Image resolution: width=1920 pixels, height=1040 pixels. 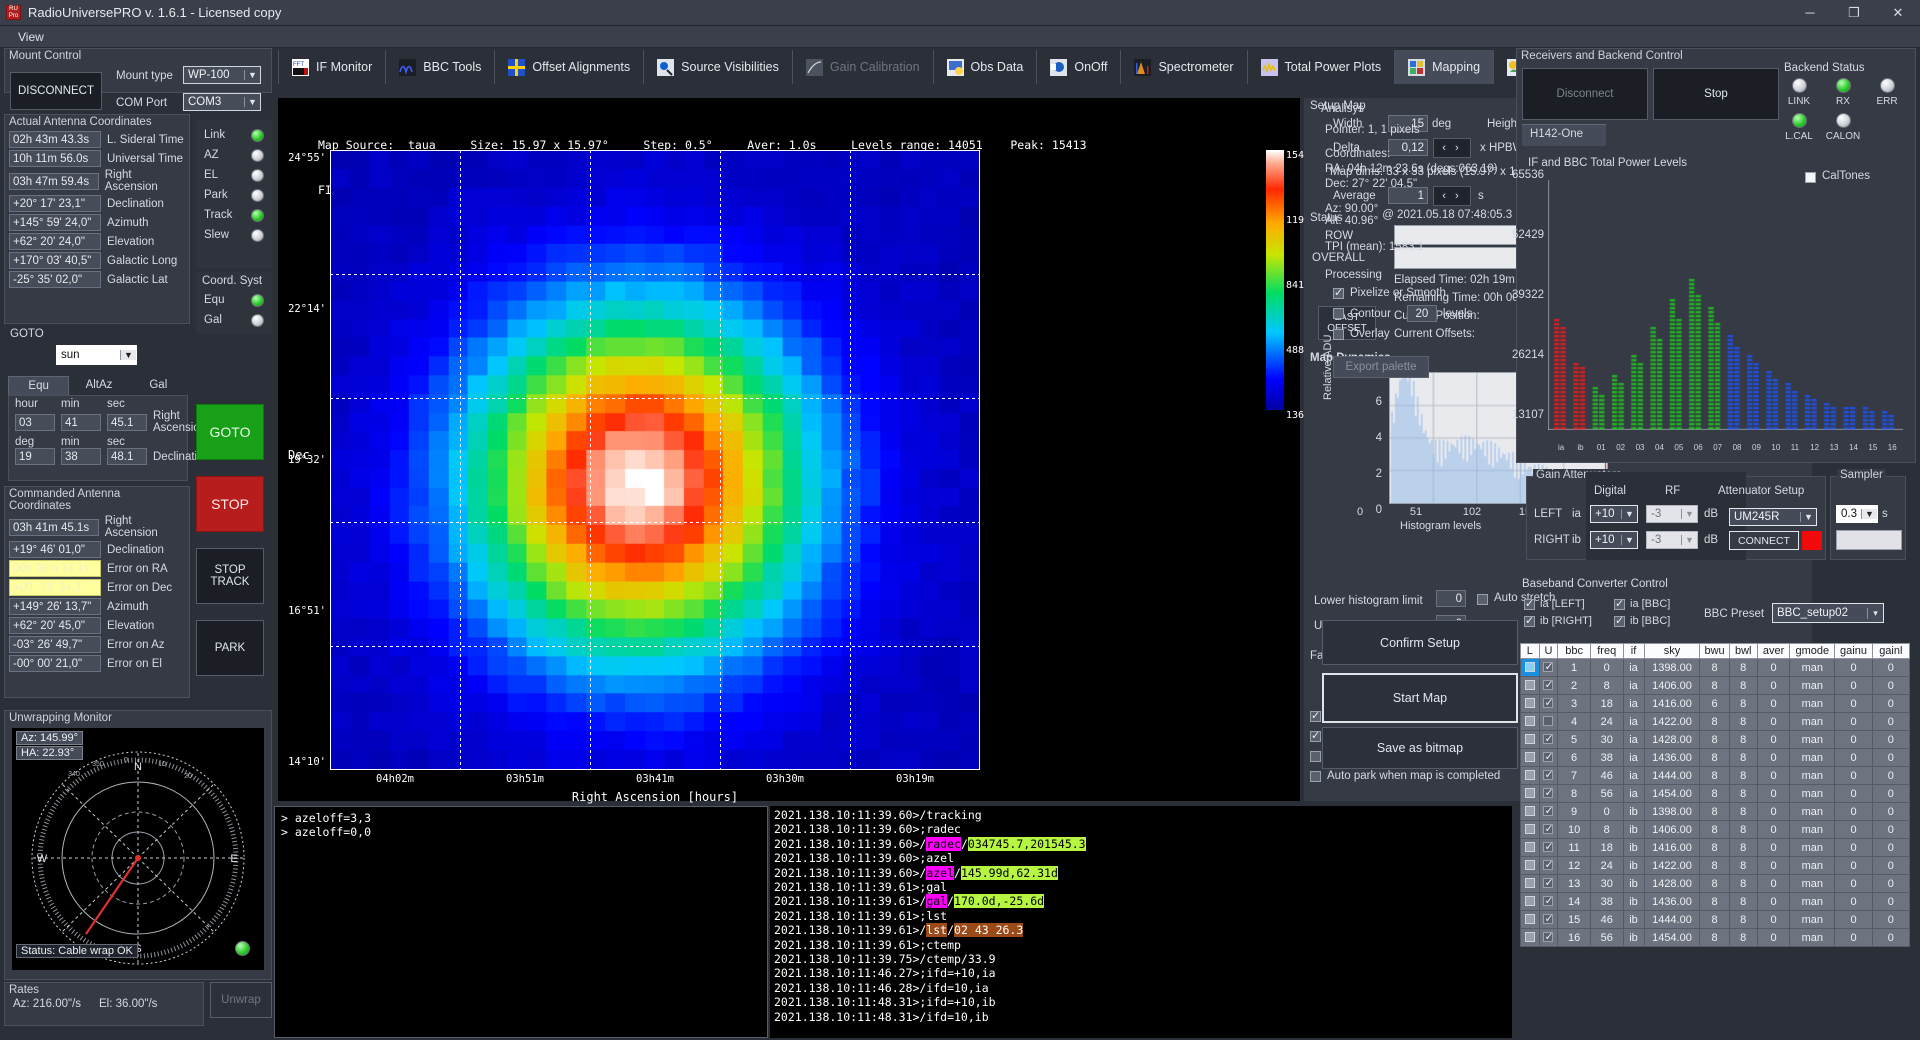 What do you see at coordinates (1574, 919) in the screenshot?
I see `bbc-cell-bbc: 15` at bounding box center [1574, 919].